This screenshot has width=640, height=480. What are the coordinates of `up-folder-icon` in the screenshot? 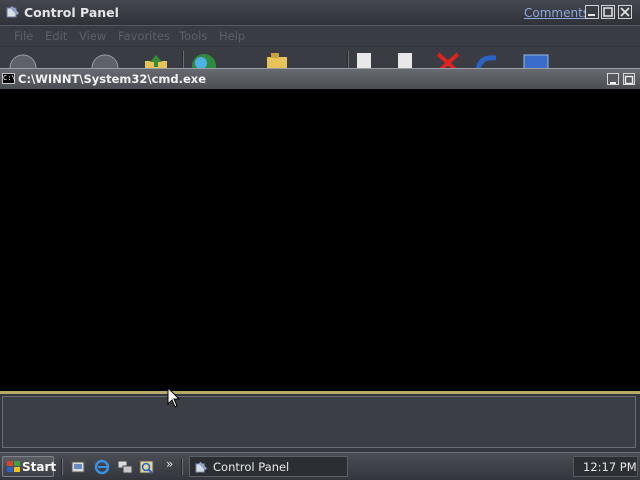 It's located at (157, 61).